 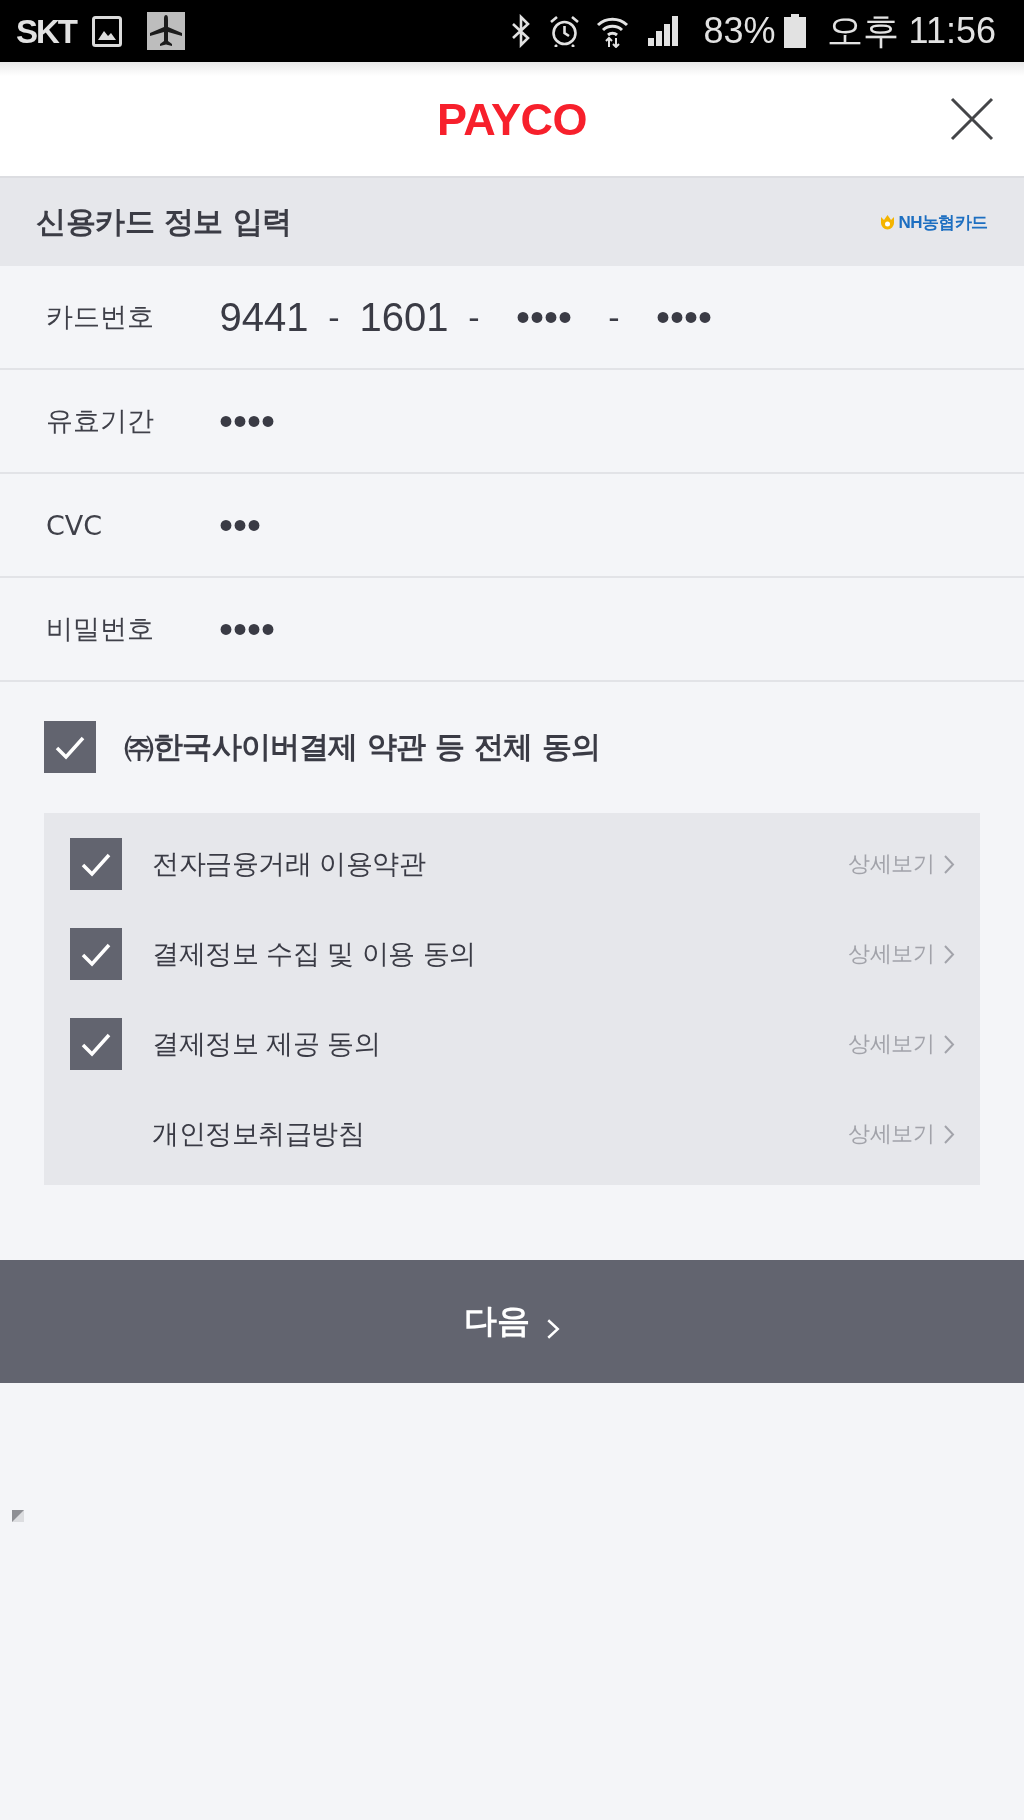 I want to click on next-button: 다음, so click(x=512, y=1321).